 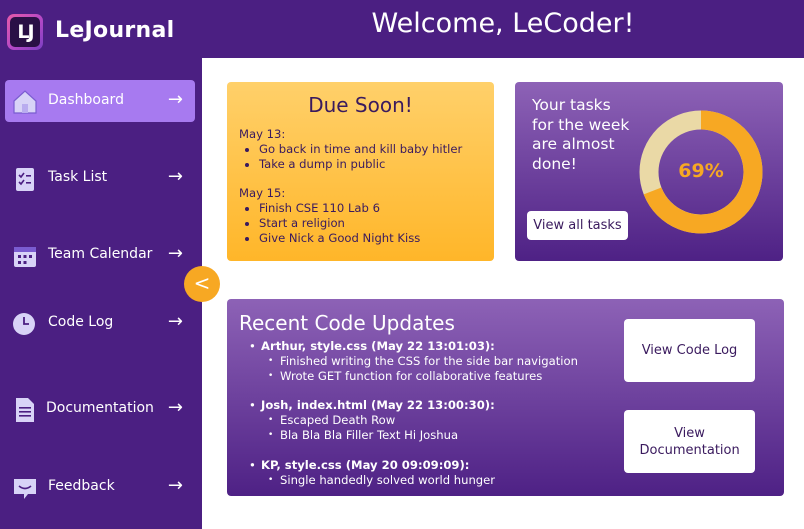 I want to click on view-documentation-button: View Documentation, so click(x=689, y=441).